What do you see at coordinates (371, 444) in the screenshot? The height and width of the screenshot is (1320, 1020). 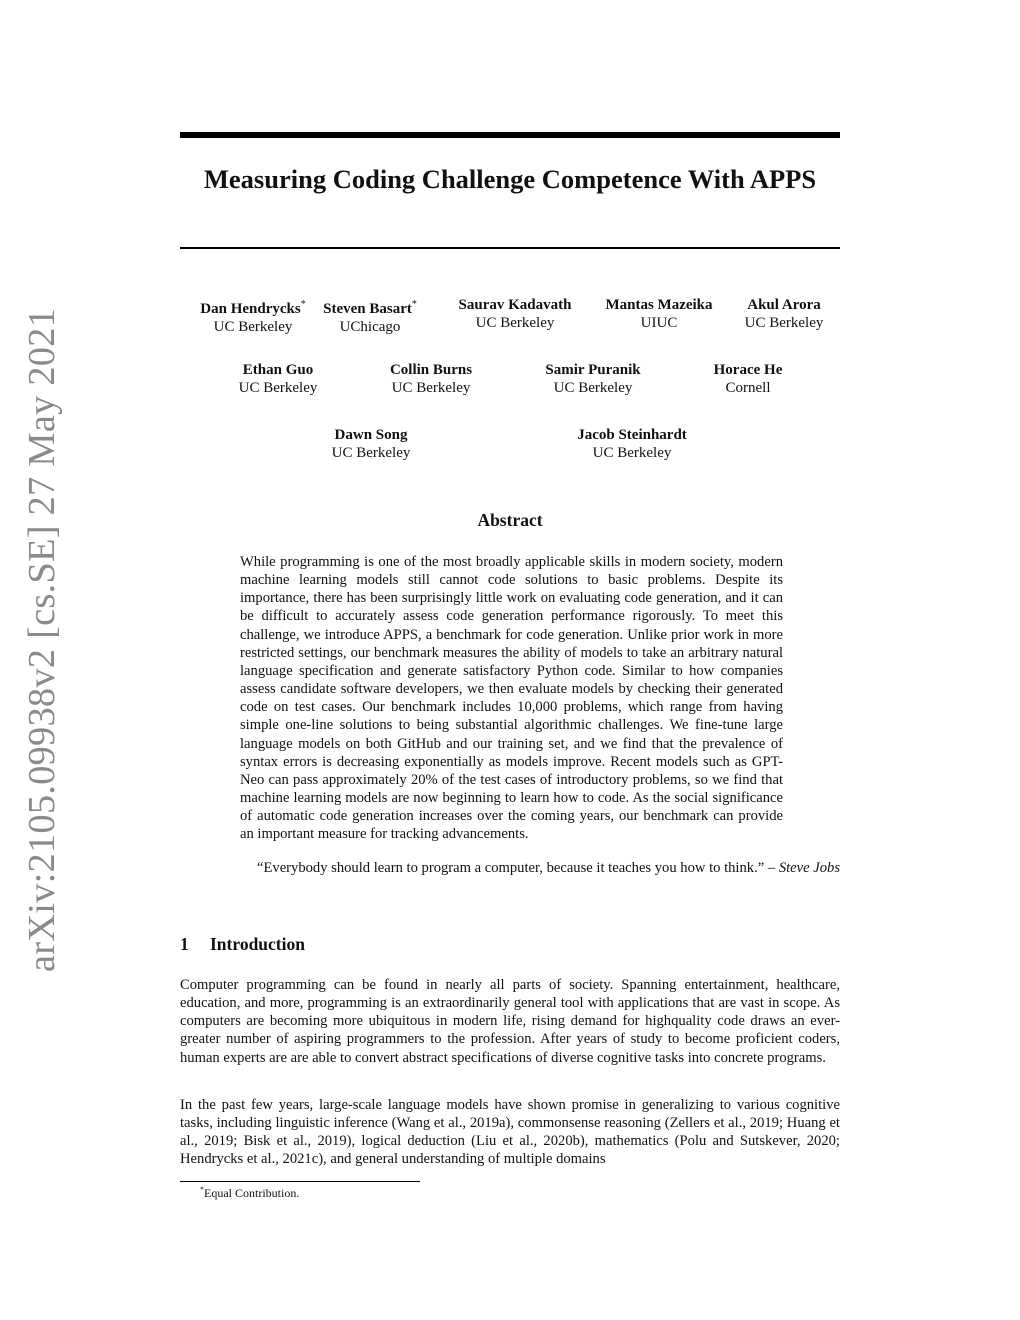 I see `author-block: Dawn Song UC Berkeley` at bounding box center [371, 444].